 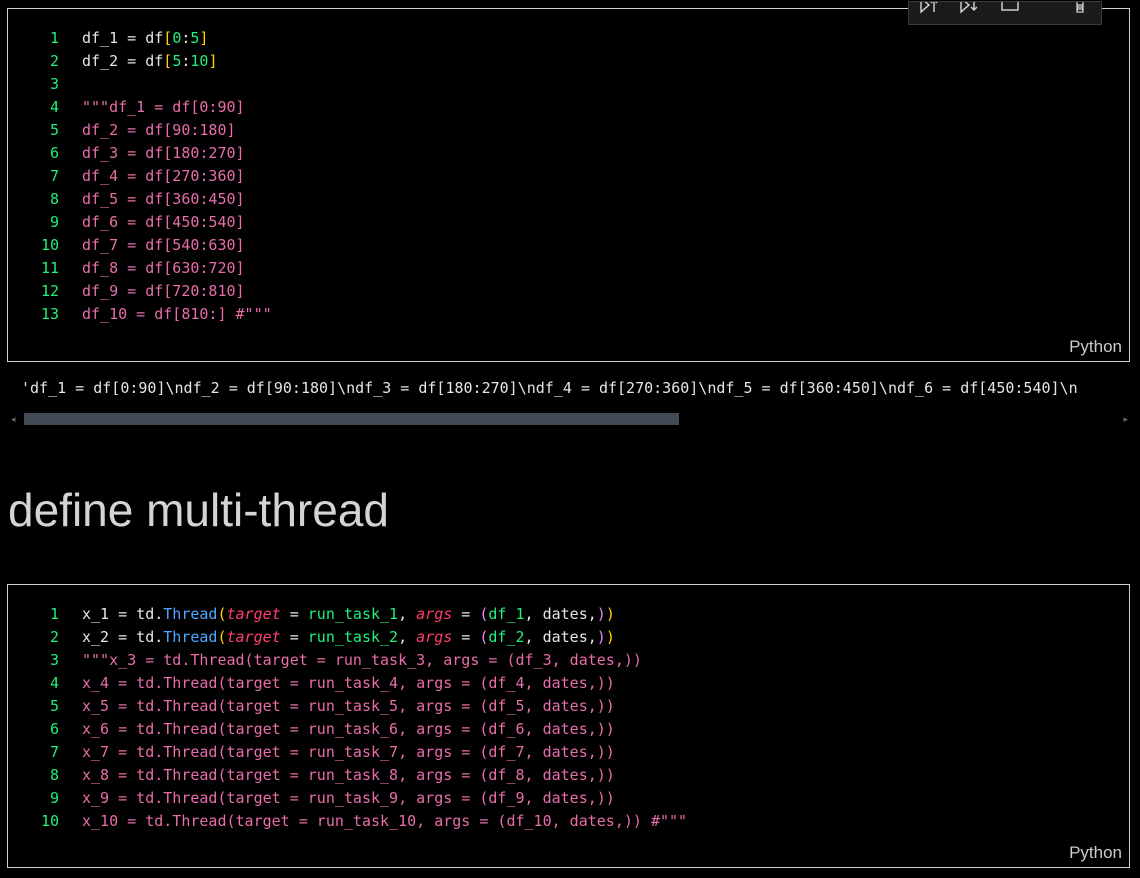 What do you see at coordinates (149, 61) in the screenshot?
I see `code-text: df_2 = df[5:10]` at bounding box center [149, 61].